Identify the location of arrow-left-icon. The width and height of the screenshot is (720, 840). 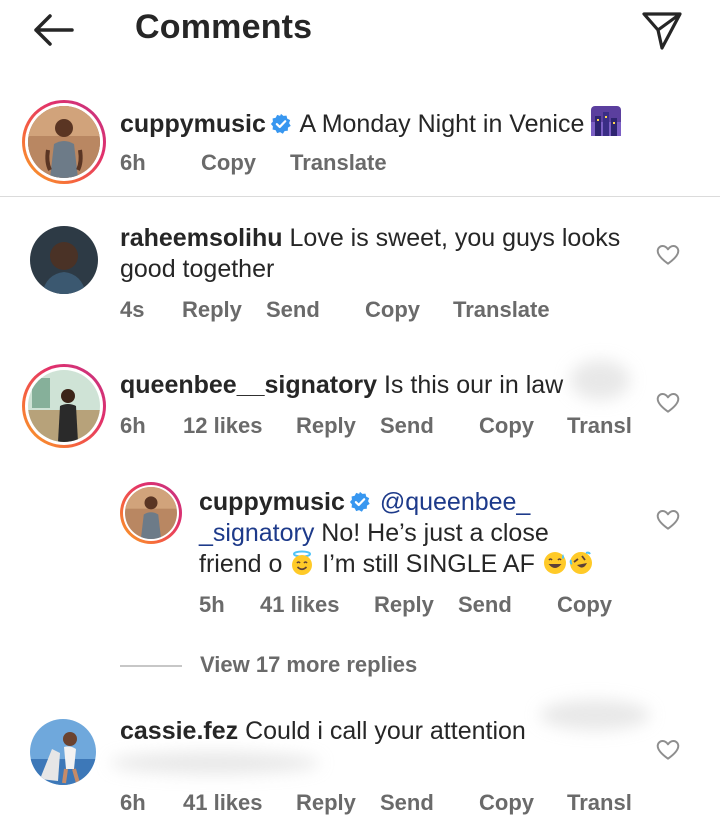
(54, 30).